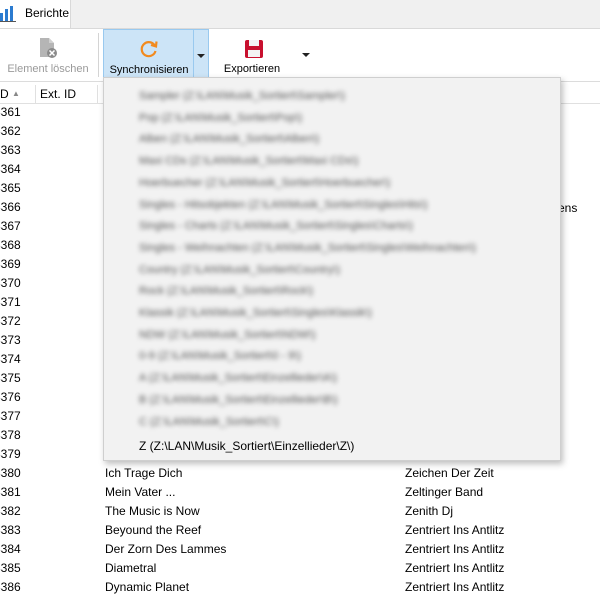 This screenshot has width=600, height=600. Describe the element at coordinates (8, 14) in the screenshot. I see `report-icon` at that location.